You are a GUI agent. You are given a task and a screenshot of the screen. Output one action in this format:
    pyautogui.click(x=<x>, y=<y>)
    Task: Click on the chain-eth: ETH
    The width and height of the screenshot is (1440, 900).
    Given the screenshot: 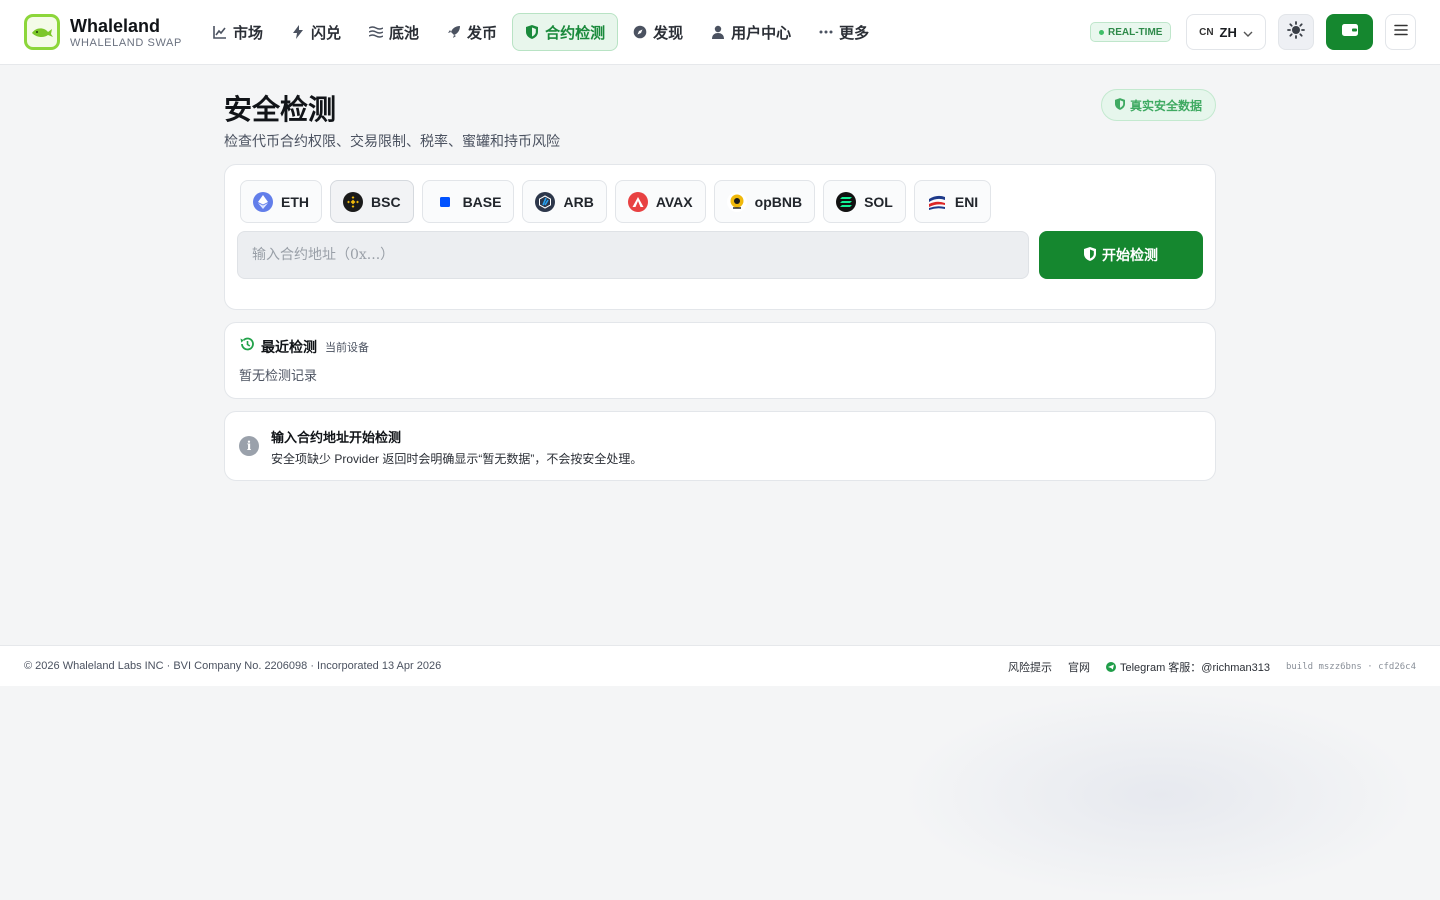 What is the action you would take?
    pyautogui.click(x=281, y=201)
    